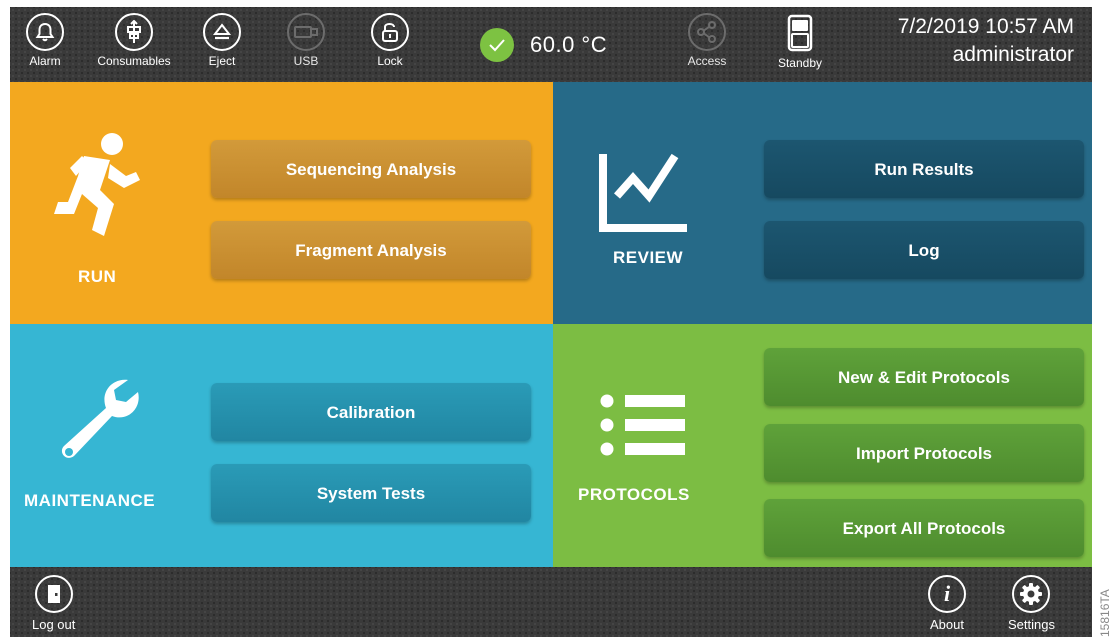 The image size is (1119, 639). Describe the element at coordinates (569, 44) in the screenshot. I see `temperature-value: 60.0 °C` at that location.